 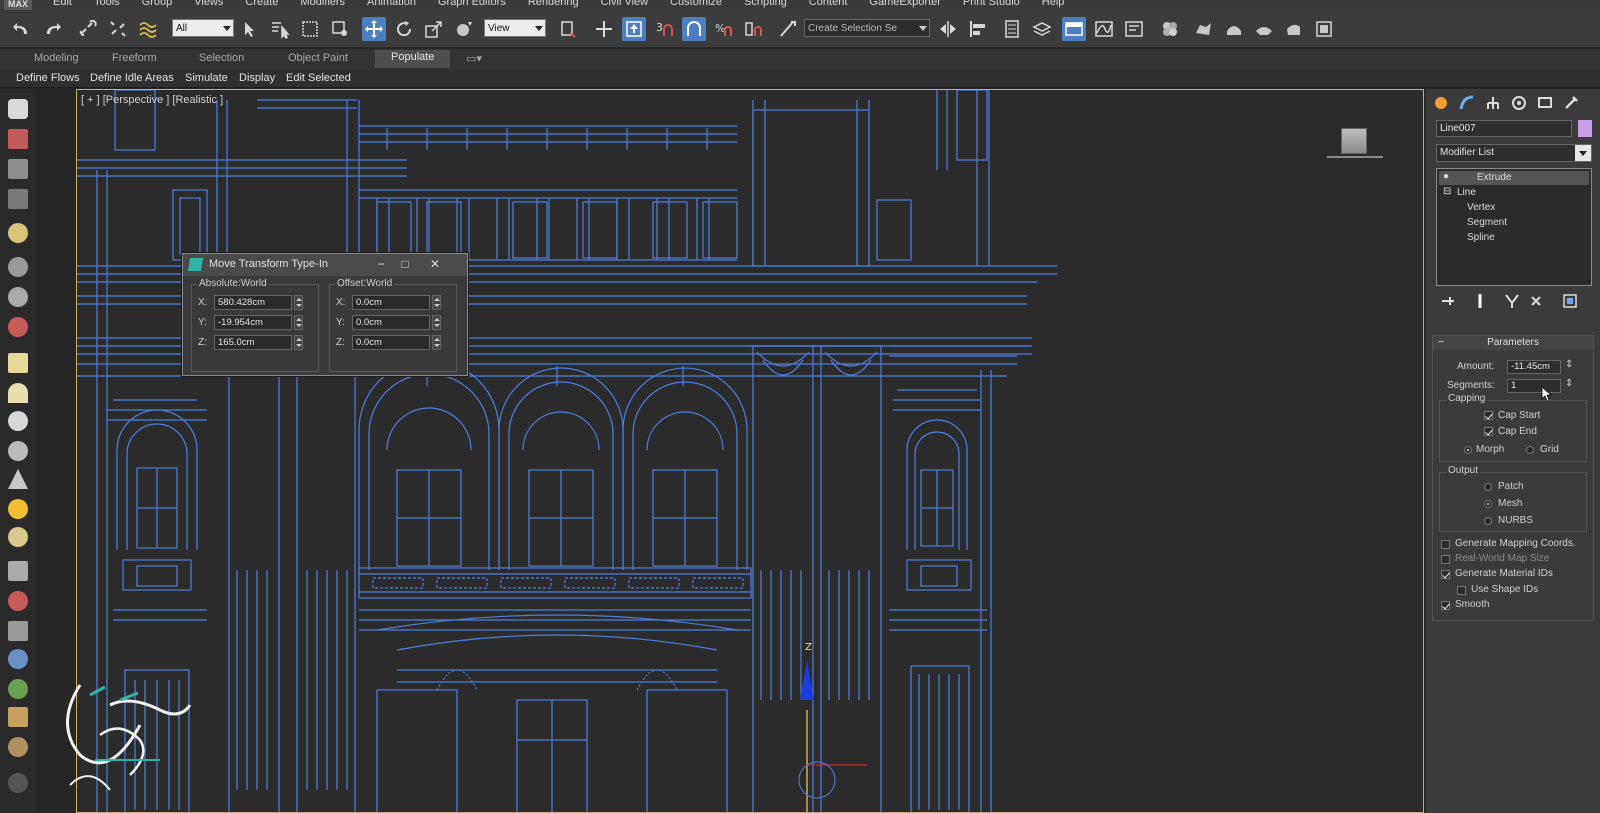 What do you see at coordinates (1488, 431) in the screenshot?
I see `cap-end-checkbox` at bounding box center [1488, 431].